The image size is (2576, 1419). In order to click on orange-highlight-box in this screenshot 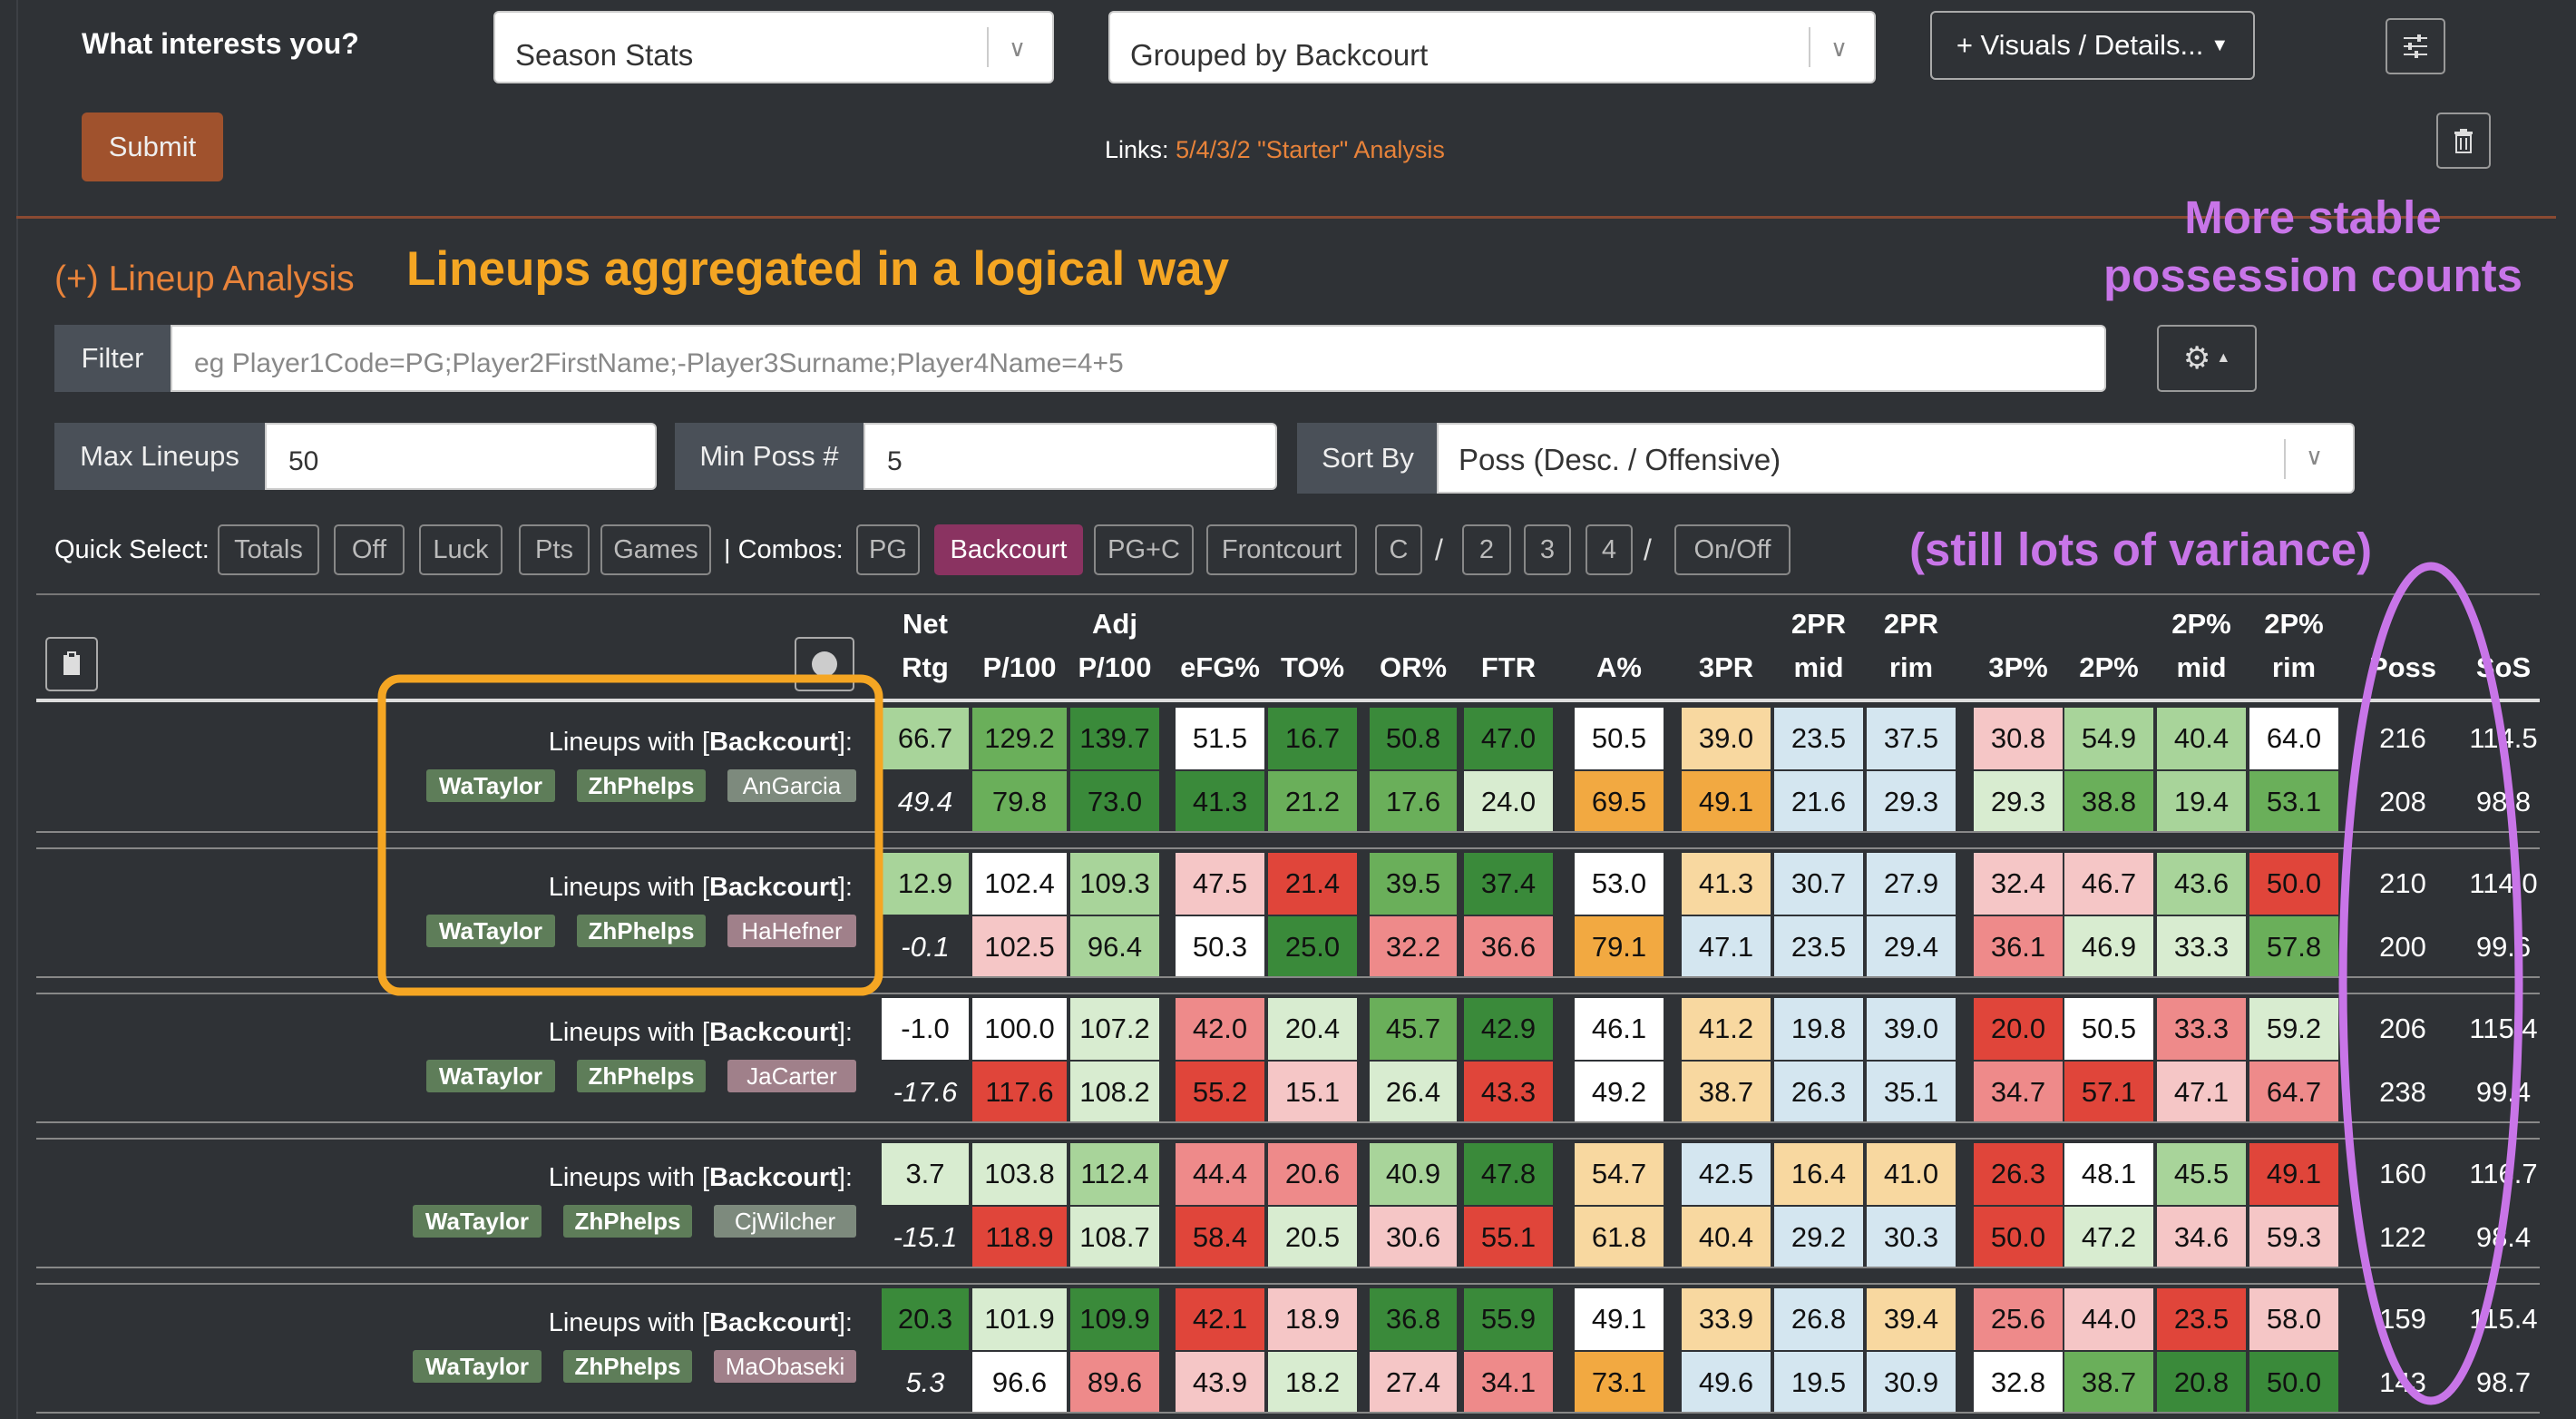, I will do `click(630, 835)`.